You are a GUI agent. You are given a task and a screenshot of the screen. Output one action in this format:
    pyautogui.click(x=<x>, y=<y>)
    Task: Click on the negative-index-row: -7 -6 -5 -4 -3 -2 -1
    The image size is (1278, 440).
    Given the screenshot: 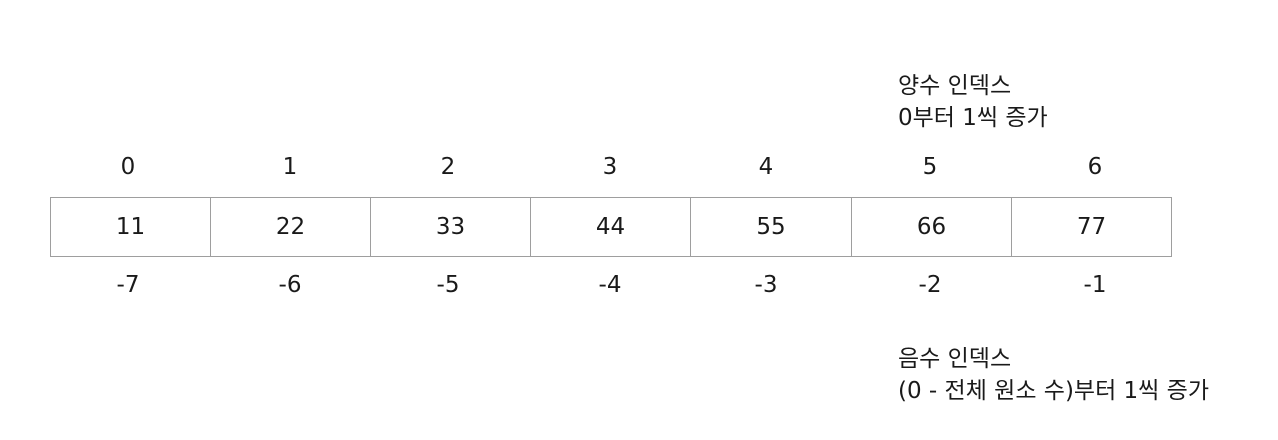 What is the action you would take?
    pyautogui.click(x=611, y=285)
    